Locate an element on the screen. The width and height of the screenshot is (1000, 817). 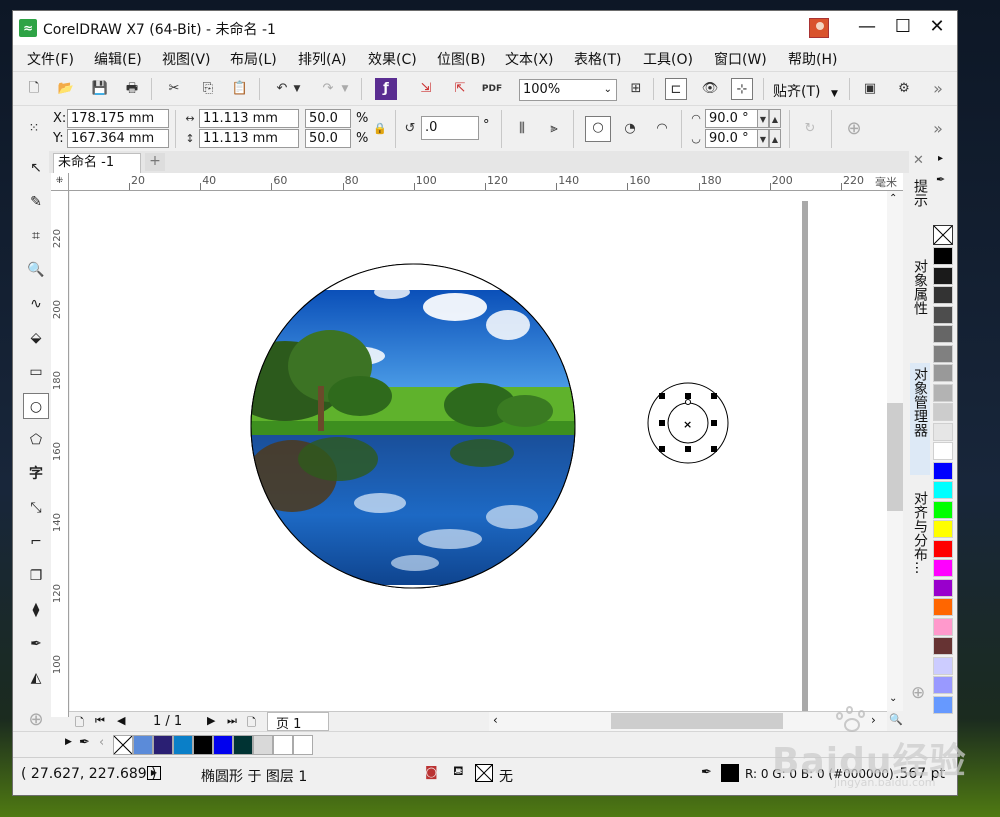
menu-effects: 效果(C) is located at coordinates (392, 59).